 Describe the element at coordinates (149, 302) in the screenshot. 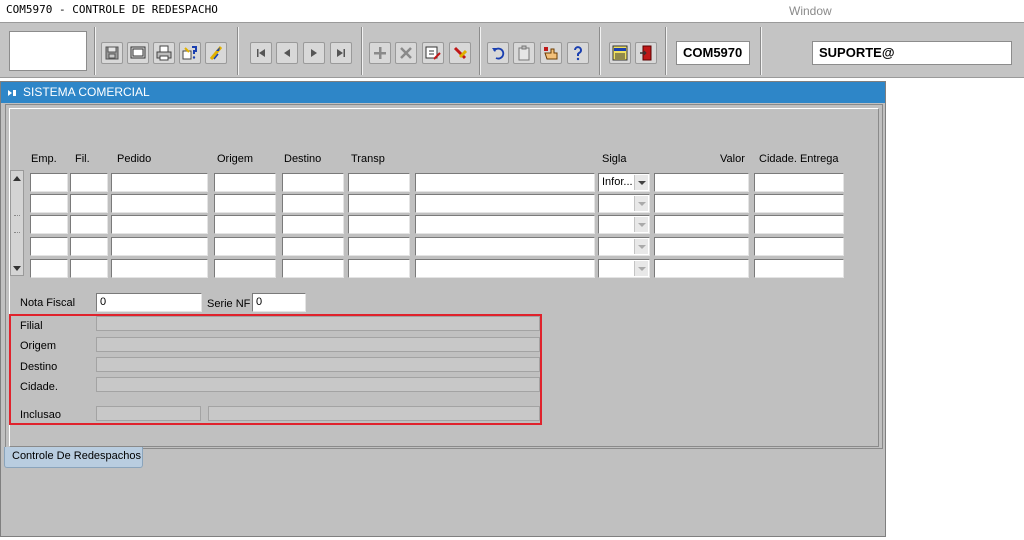

I see `nota-fiscal-field: 0` at that location.